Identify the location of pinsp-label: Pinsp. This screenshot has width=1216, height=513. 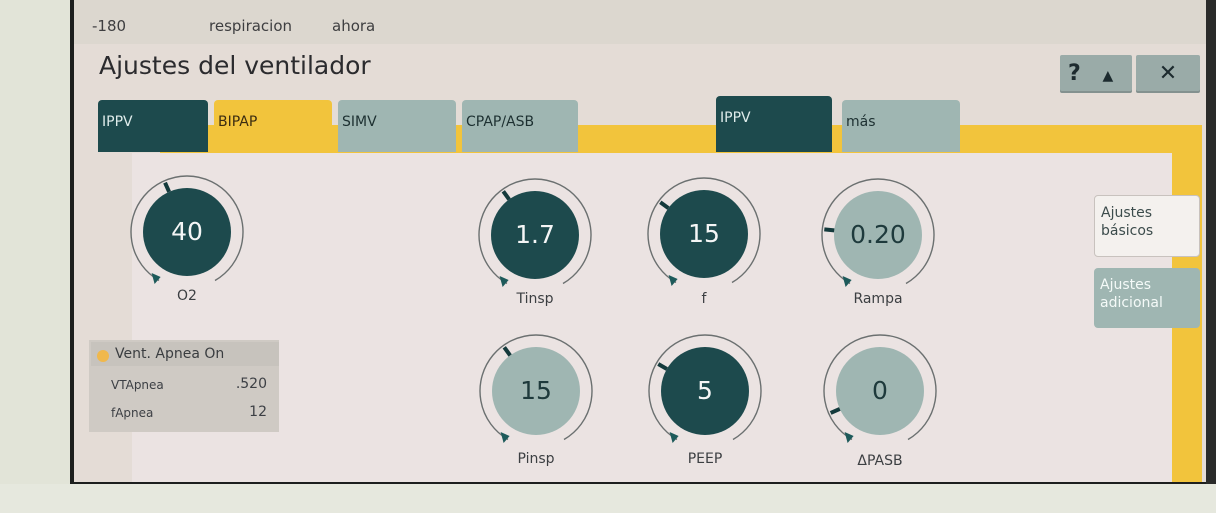
(536, 459).